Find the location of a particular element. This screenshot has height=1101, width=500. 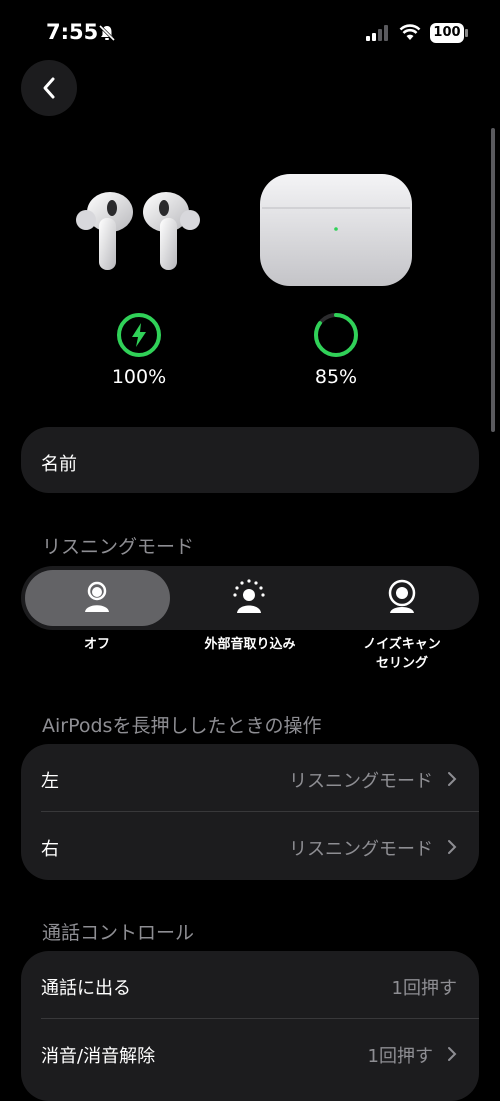

call-controls-card: 通話に出る 1回押す 消音/消音解除 1回押す is located at coordinates (250, 1026).